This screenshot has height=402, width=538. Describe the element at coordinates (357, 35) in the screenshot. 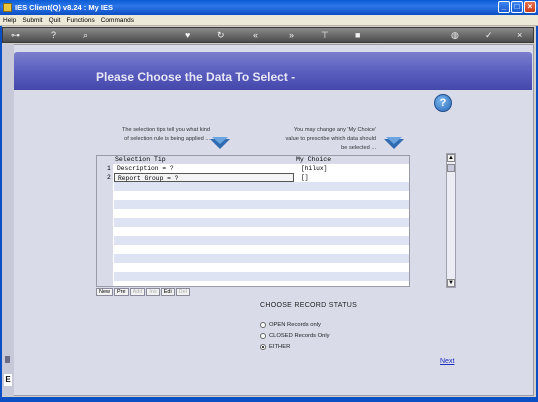

I see `stop-icon: ■` at that location.